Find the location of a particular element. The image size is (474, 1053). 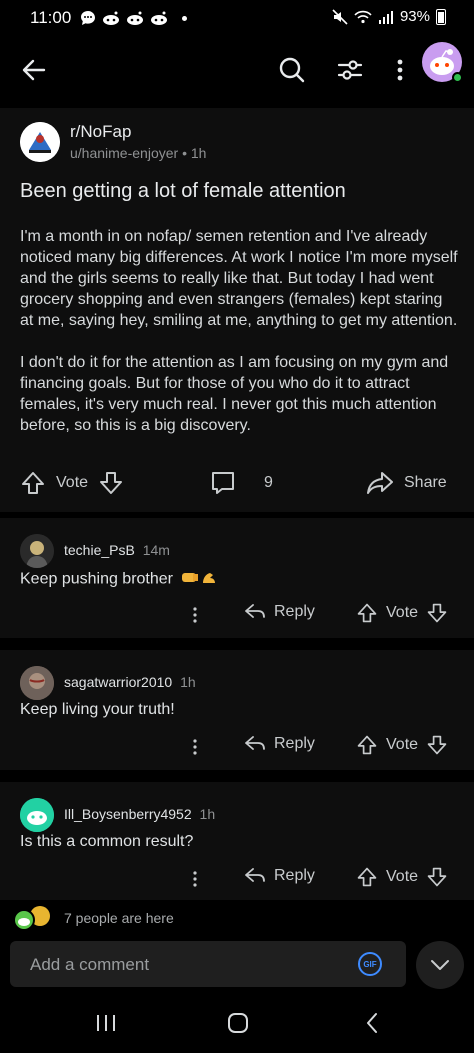

comment-username: Ill_Boysenberry4952 is located at coordinates (128, 814).